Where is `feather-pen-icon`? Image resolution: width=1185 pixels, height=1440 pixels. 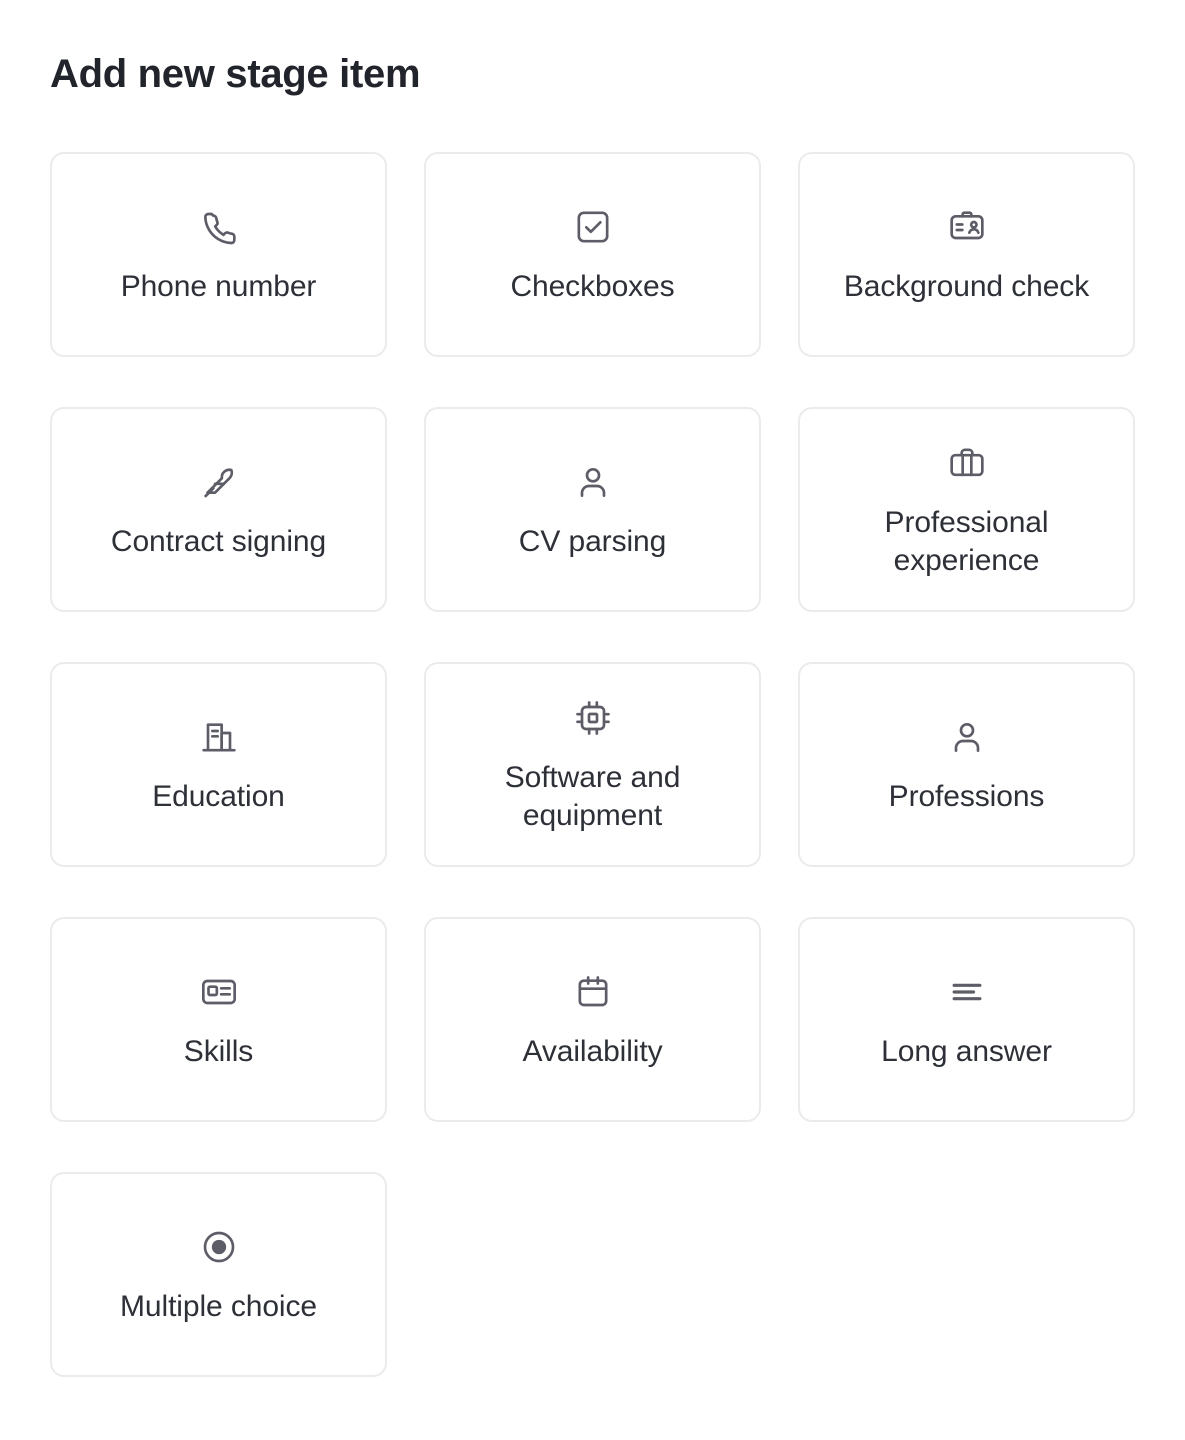 feather-pen-icon is located at coordinates (219, 482).